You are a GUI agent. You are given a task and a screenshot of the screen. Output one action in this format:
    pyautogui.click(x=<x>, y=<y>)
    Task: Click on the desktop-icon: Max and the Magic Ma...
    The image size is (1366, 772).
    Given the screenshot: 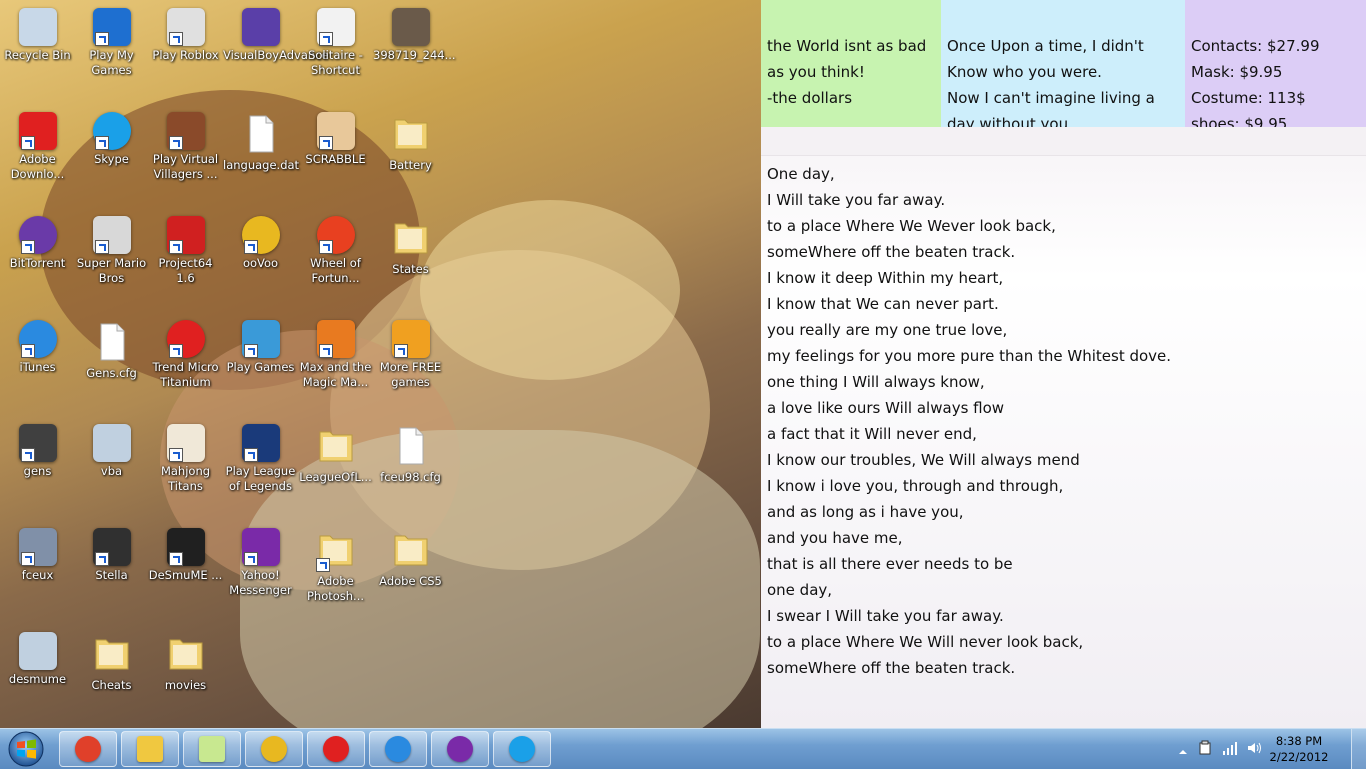 What is the action you would take?
    pyautogui.click(x=335, y=366)
    